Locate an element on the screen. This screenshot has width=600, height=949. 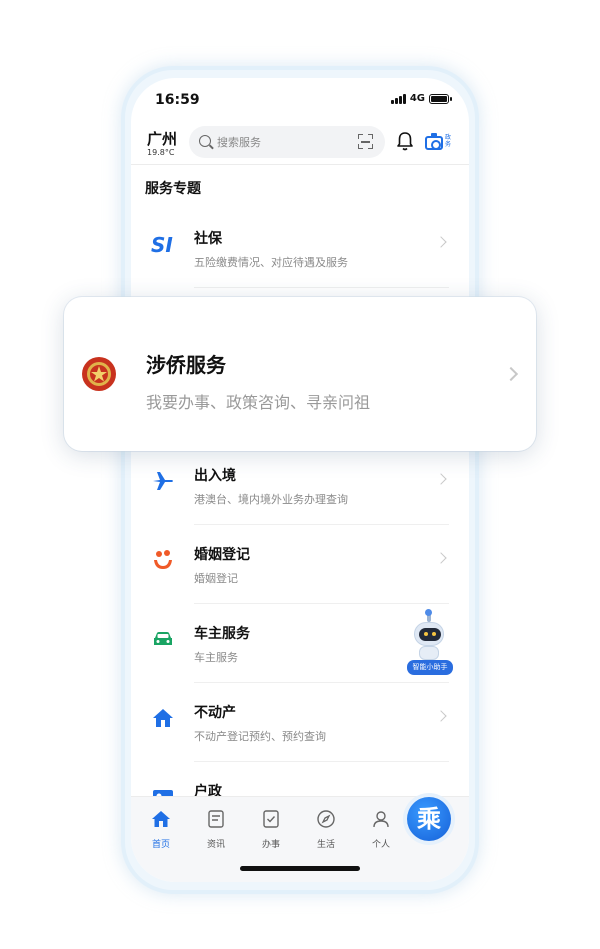
smart-assistant-button: 智能小助手 is located at coordinates (430, 643).